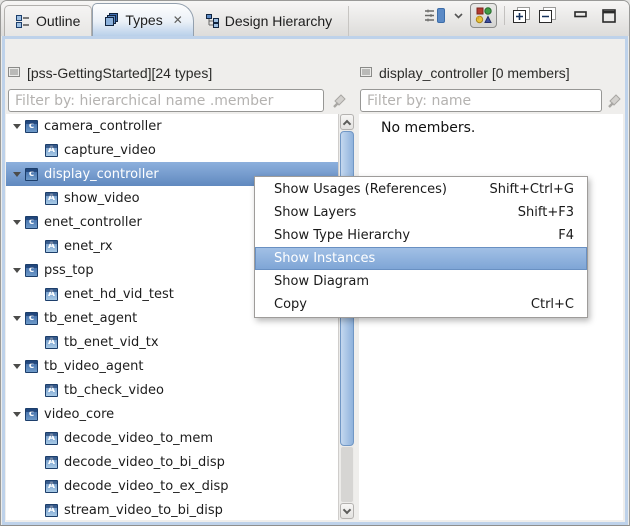  What do you see at coordinates (458, 15) in the screenshot?
I see `view-menu-chevron-icon` at bounding box center [458, 15].